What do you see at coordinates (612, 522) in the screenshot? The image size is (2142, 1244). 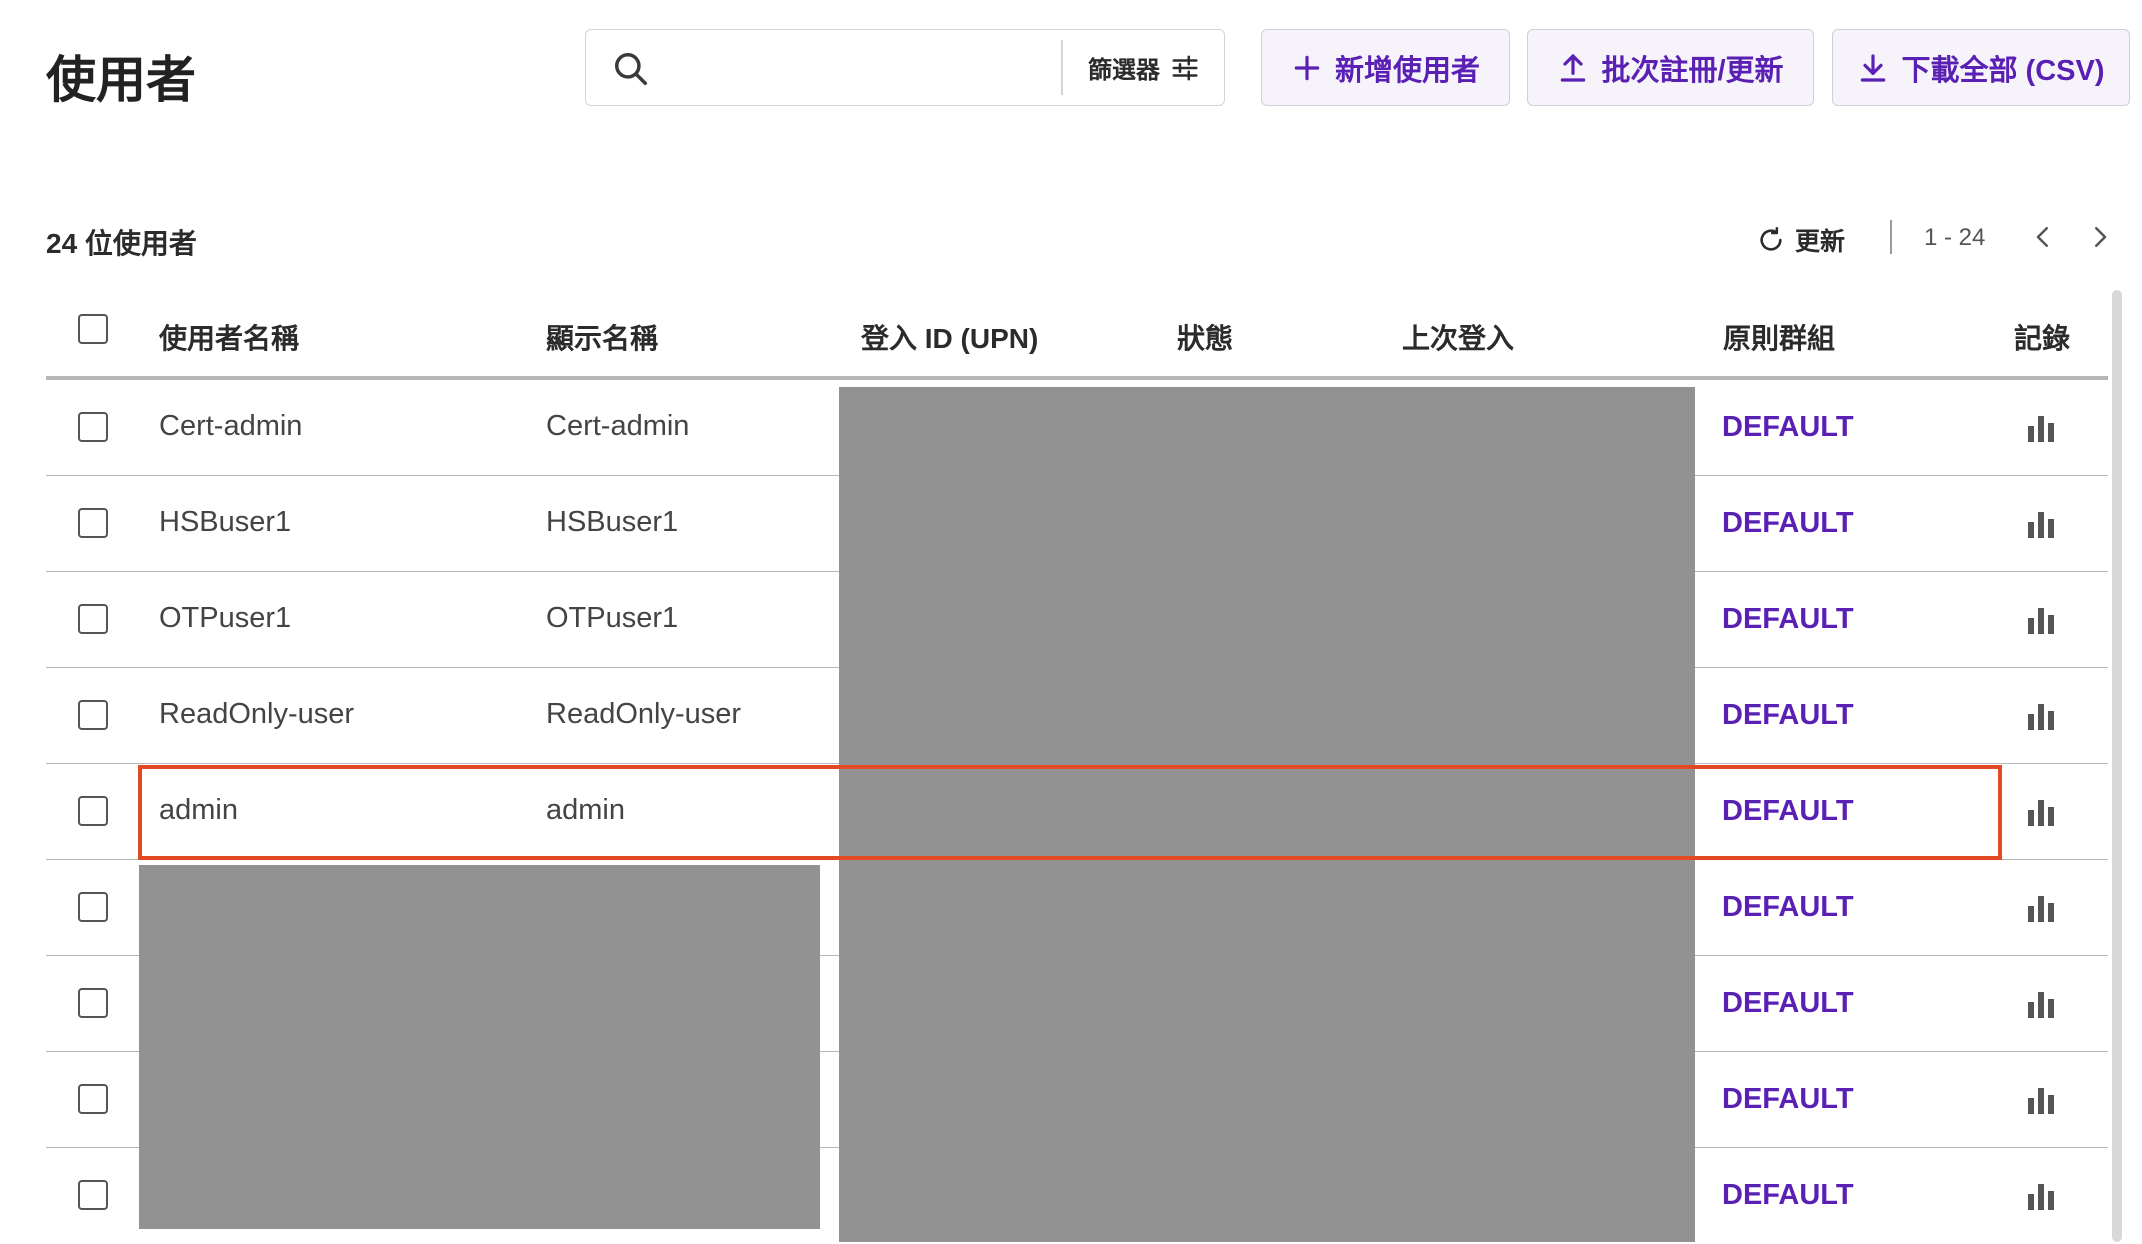 I see `display-name-cell: HSBuser1` at bounding box center [612, 522].